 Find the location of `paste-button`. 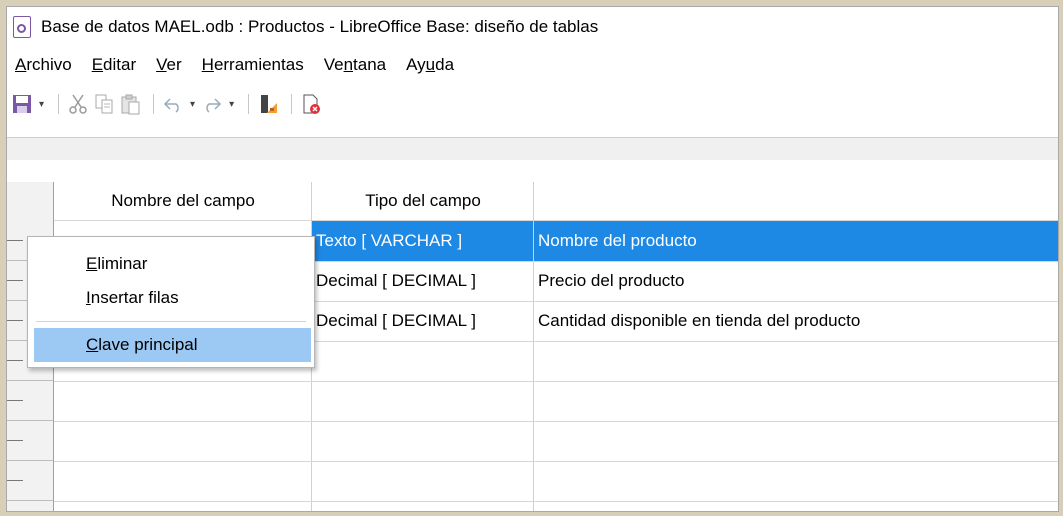

paste-button is located at coordinates (130, 104).